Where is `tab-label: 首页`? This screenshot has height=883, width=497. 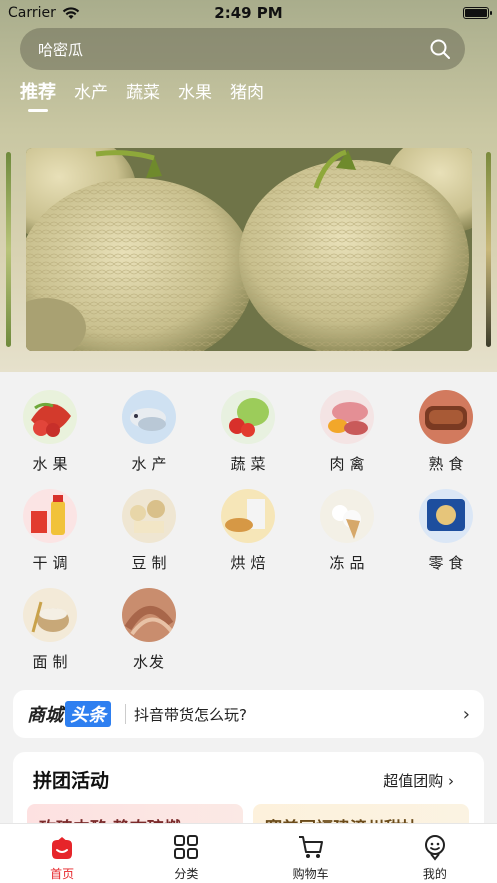 tab-label: 首页 is located at coordinates (62, 874).